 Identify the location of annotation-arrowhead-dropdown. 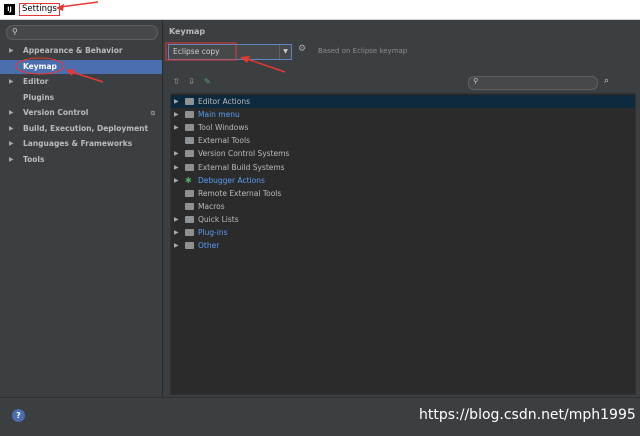
(245, 59).